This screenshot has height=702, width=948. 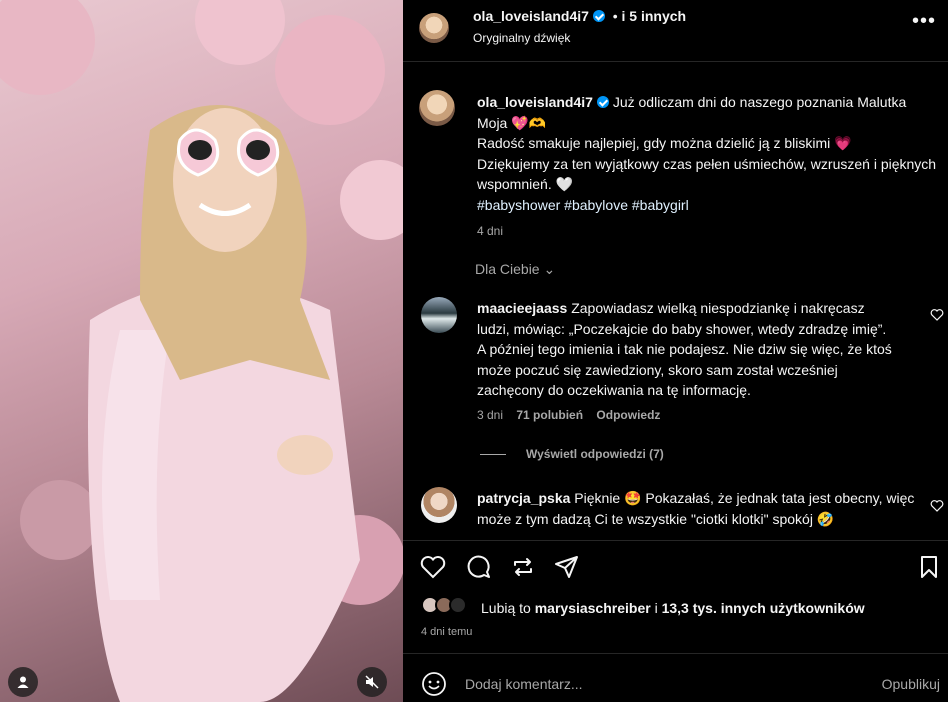 What do you see at coordinates (490, 415) in the screenshot?
I see `comment-time: 3 dni` at bounding box center [490, 415].